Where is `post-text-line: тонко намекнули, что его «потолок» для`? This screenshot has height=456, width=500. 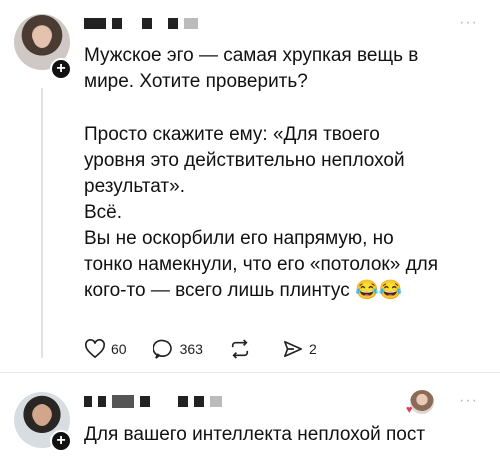
post-text-line: тонко намекнули, что его «потолок» для is located at coordinates (261, 264).